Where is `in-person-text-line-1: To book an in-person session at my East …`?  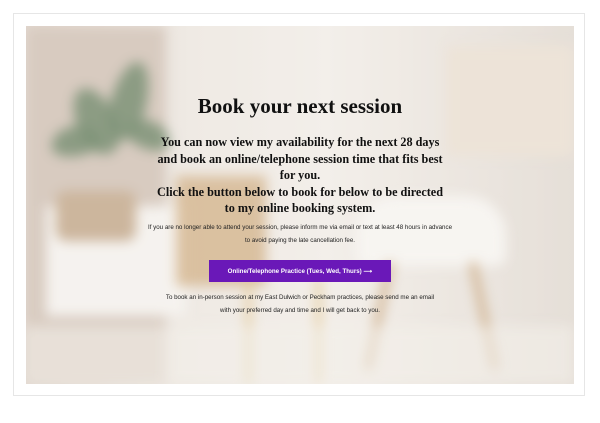 in-person-text-line-1: To book an in-person session at my East … is located at coordinates (300, 297).